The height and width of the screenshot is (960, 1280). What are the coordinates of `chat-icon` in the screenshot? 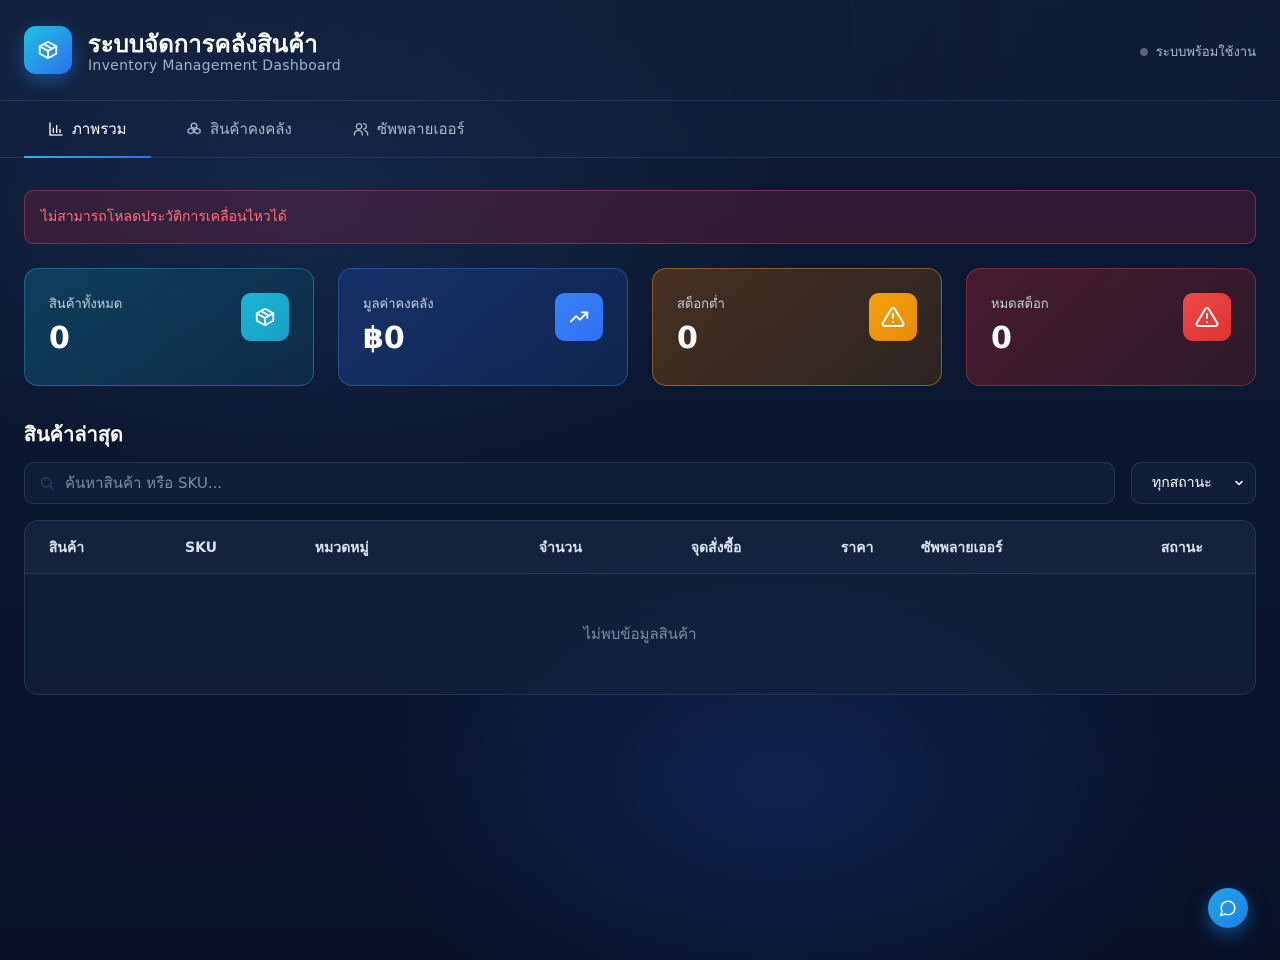 It's located at (1227, 908).